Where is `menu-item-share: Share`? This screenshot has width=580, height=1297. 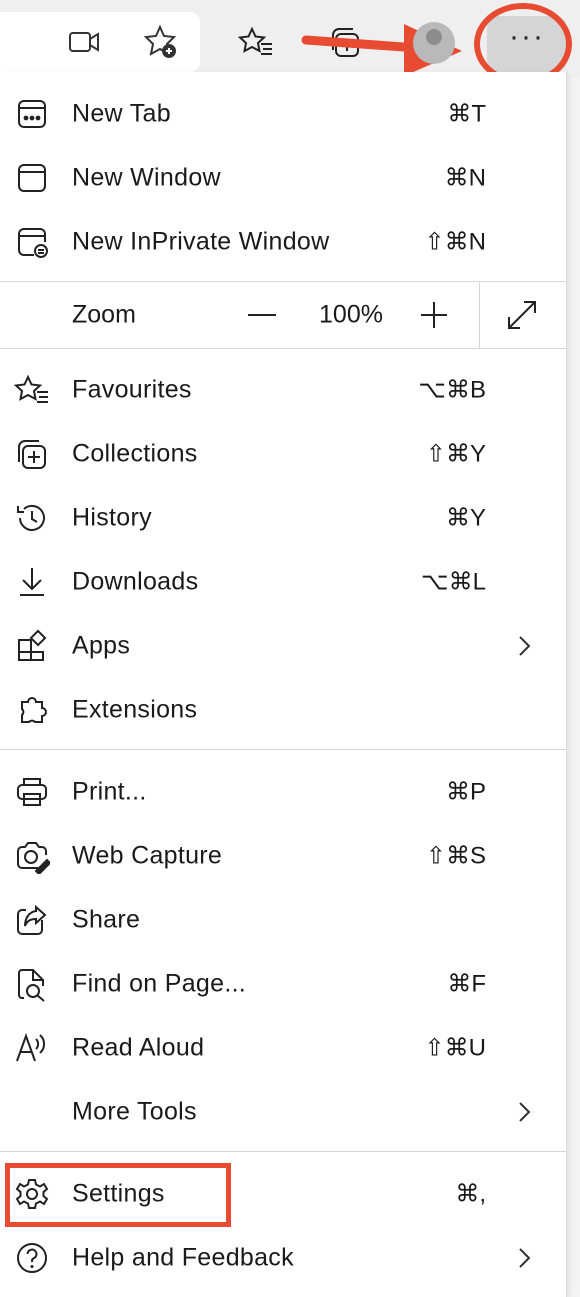 menu-item-share: Share is located at coordinates (283, 920).